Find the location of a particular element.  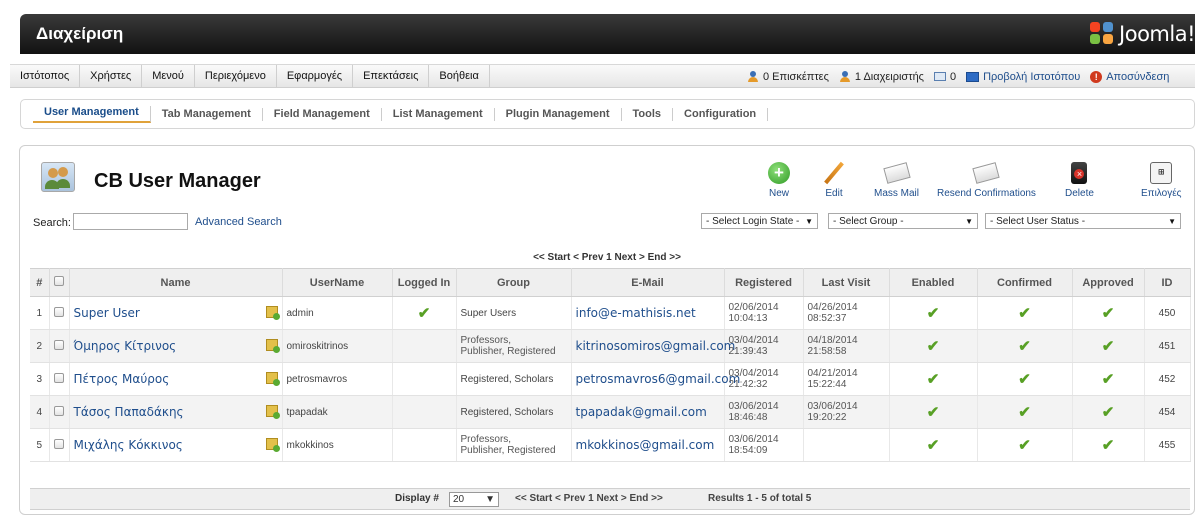

user-name-link: Super User is located at coordinates (107, 313).